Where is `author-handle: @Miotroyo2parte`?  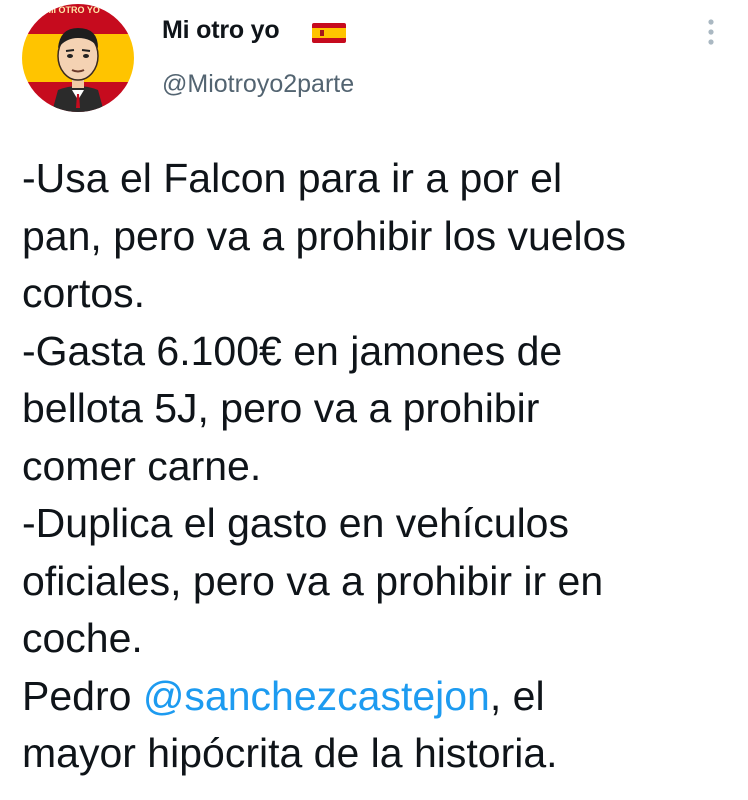
author-handle: @Miotroyo2parte is located at coordinates (258, 84).